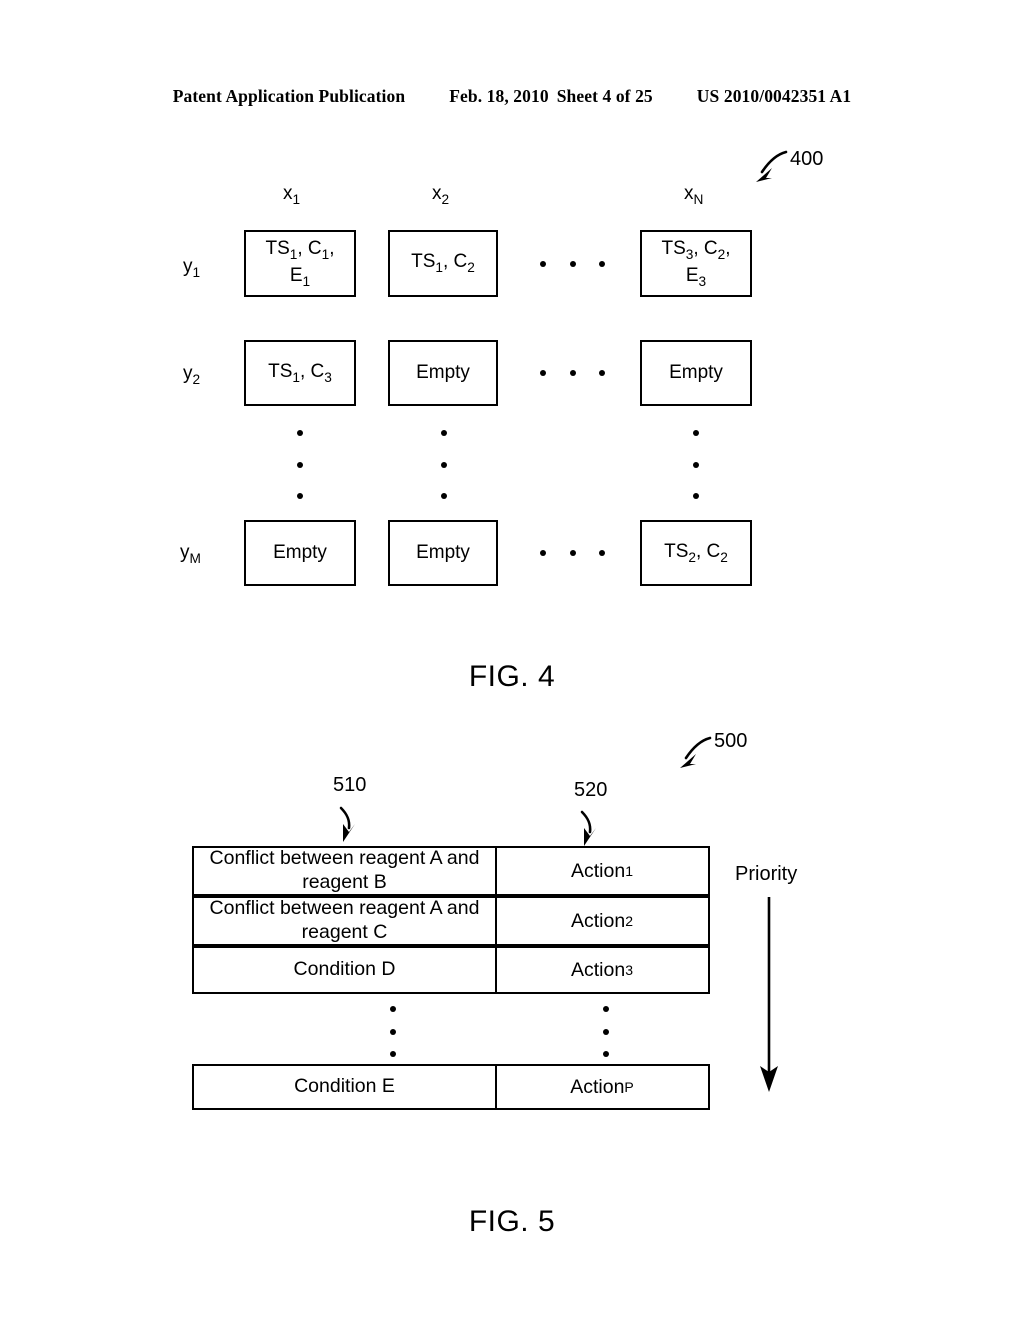  Describe the element at coordinates (604, 96) in the screenshot. I see `sheet-number: Sheet 4 of 25` at that location.